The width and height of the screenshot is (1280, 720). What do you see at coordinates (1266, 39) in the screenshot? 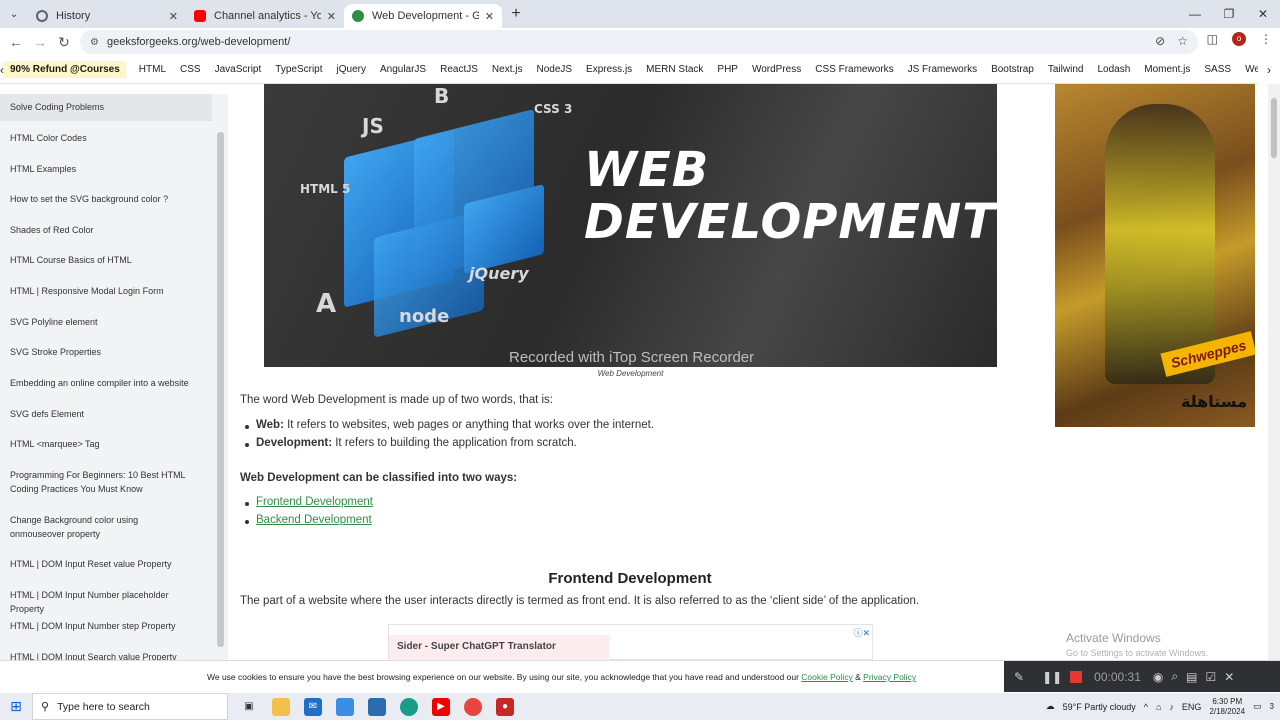
I see `more-menu-icon: ⋮` at bounding box center [1266, 39].